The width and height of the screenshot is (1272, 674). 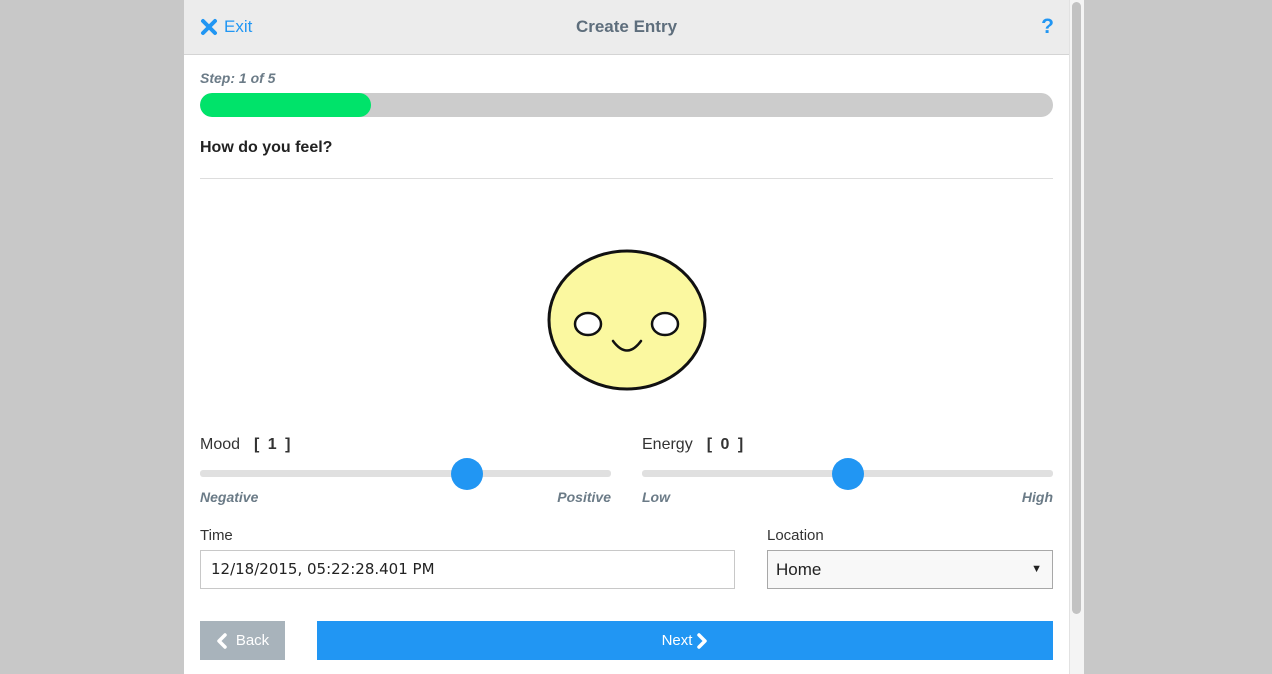 What do you see at coordinates (677, 640) in the screenshot?
I see `next-label: Next` at bounding box center [677, 640].